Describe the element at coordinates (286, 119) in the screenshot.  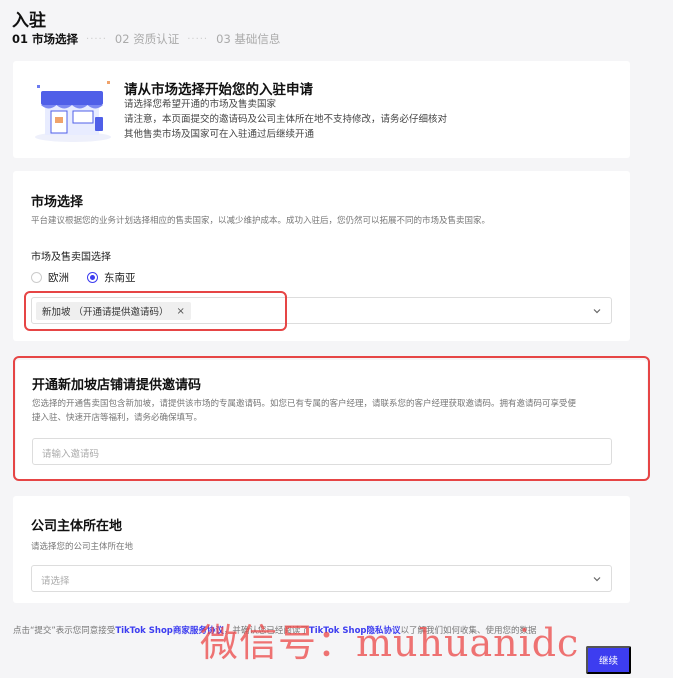
I see `intro-line: 请注意，本页面提交的邀请码及公司主体所在地不支持修改，请务必仔细核对` at that location.